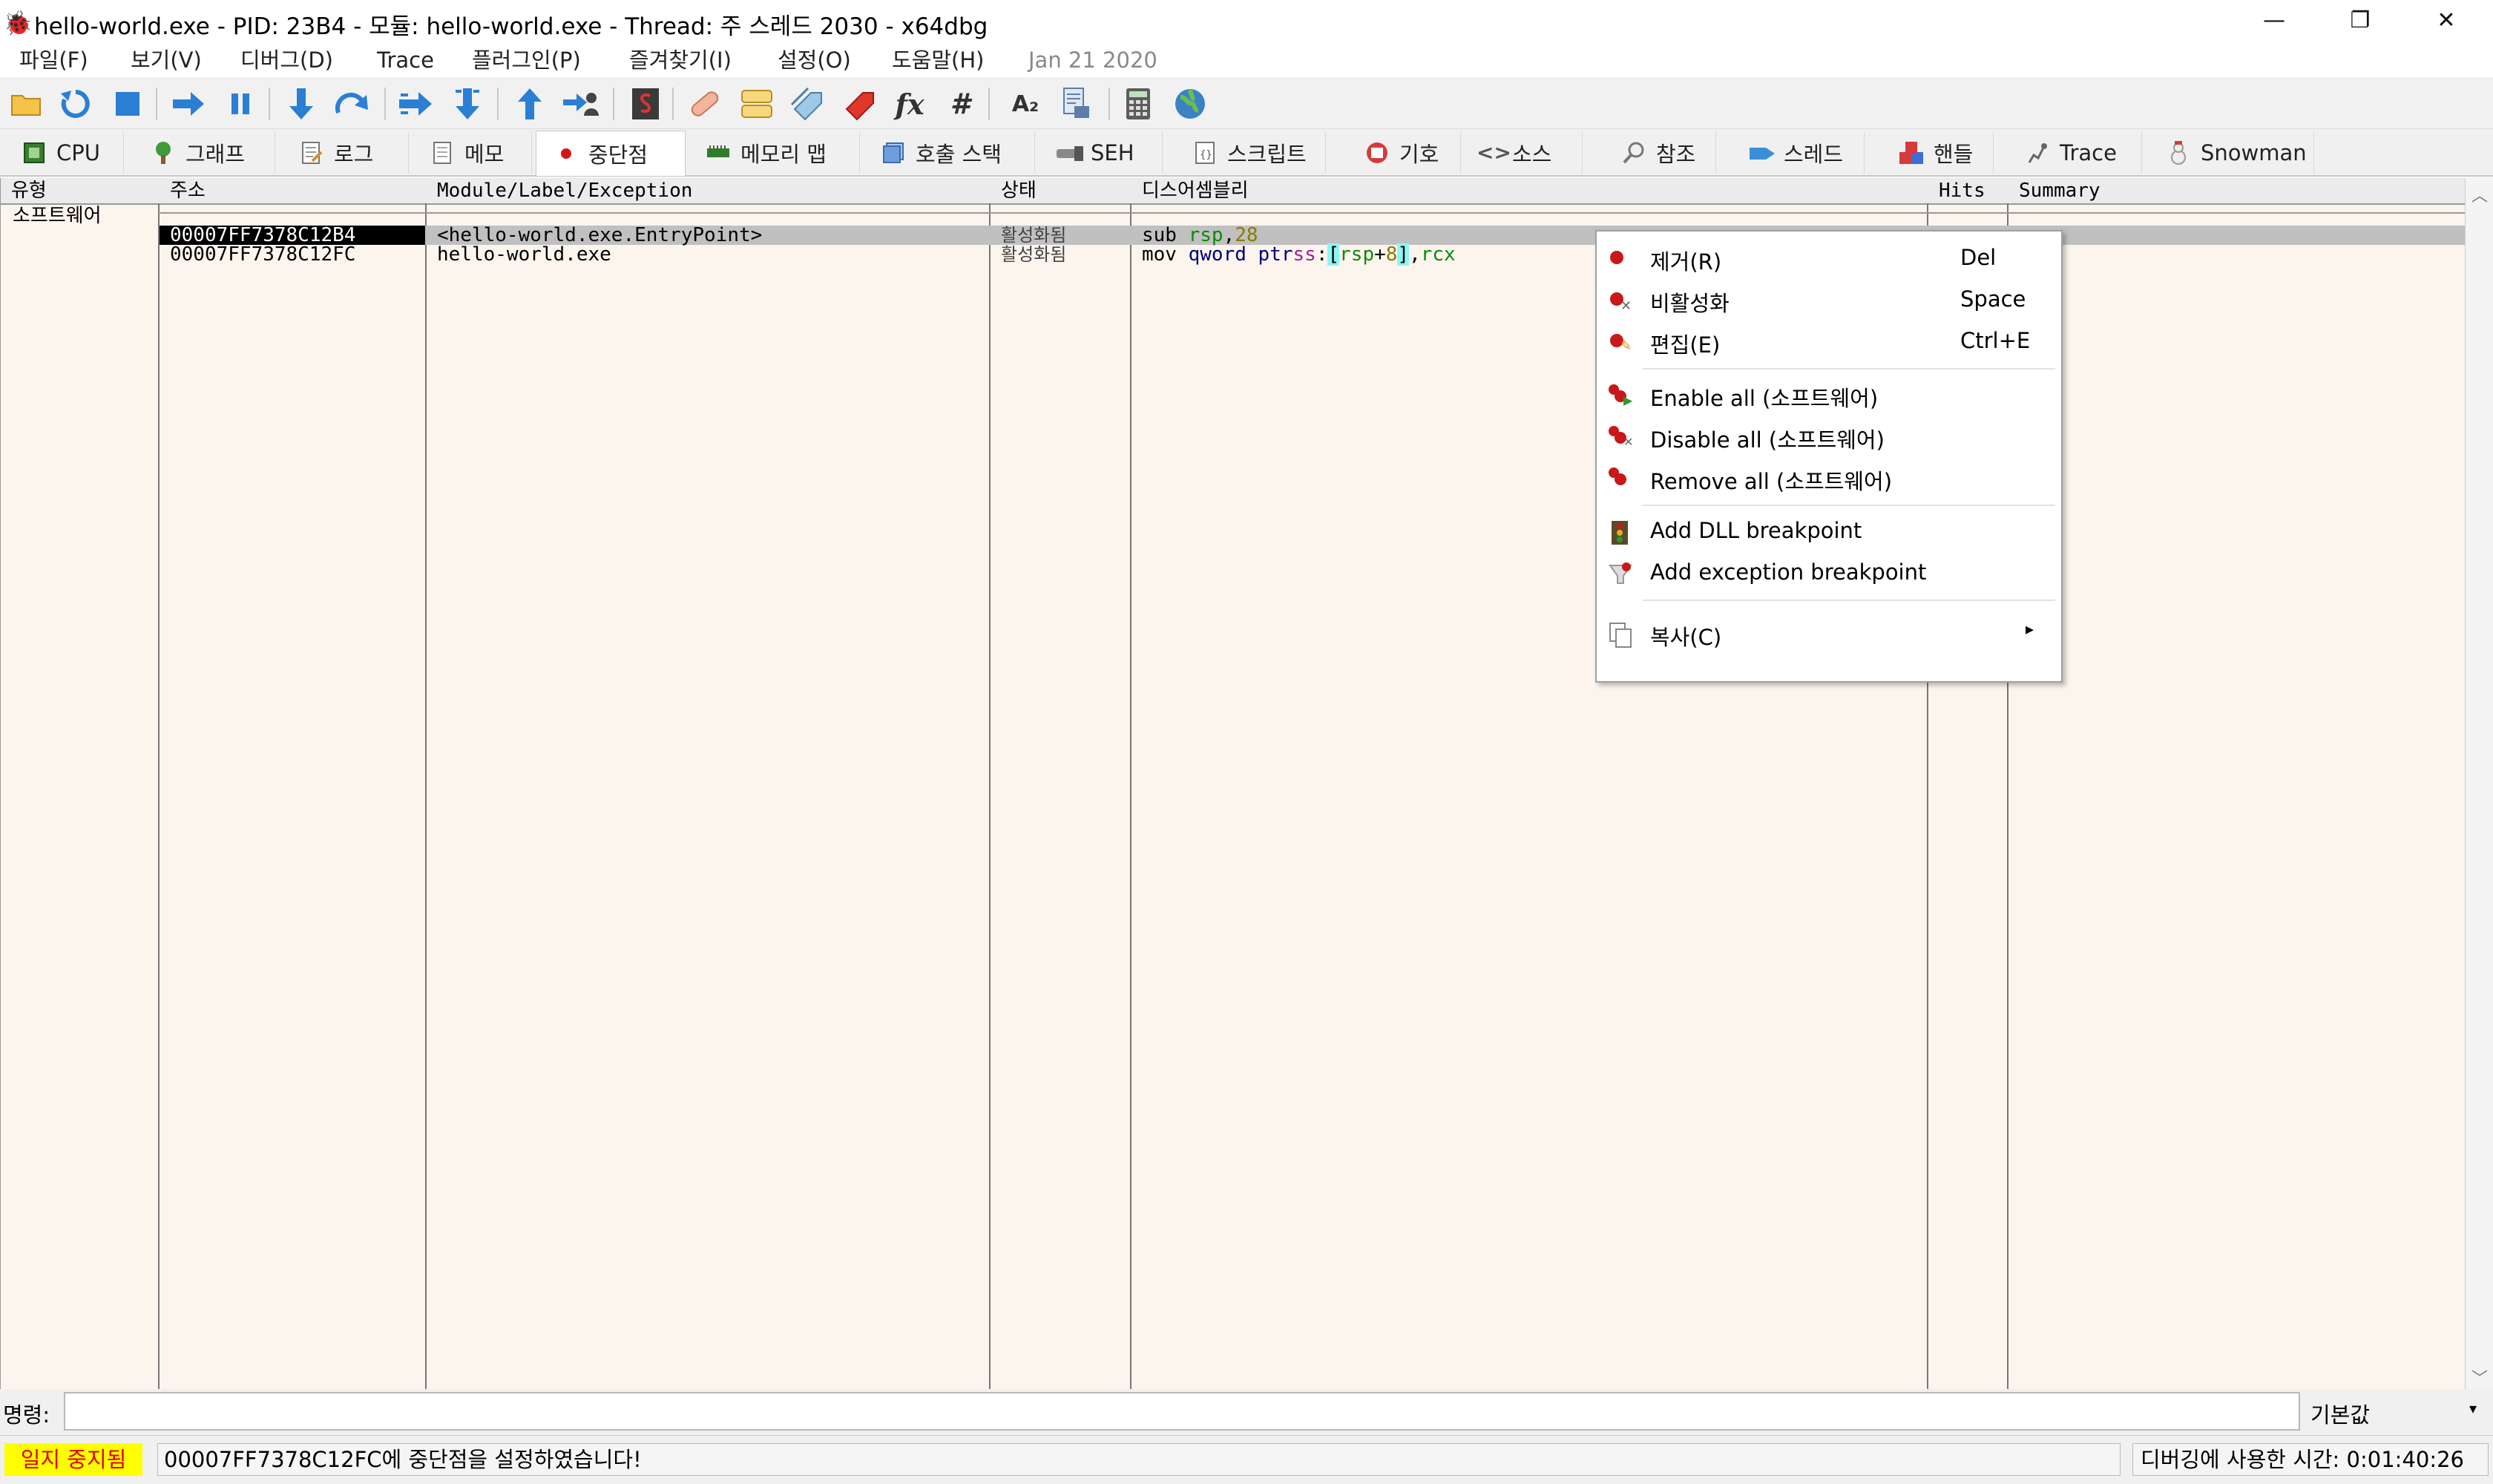 Image resolution: width=2493 pixels, height=1484 pixels. I want to click on tab-notes: 메모, so click(472, 153).